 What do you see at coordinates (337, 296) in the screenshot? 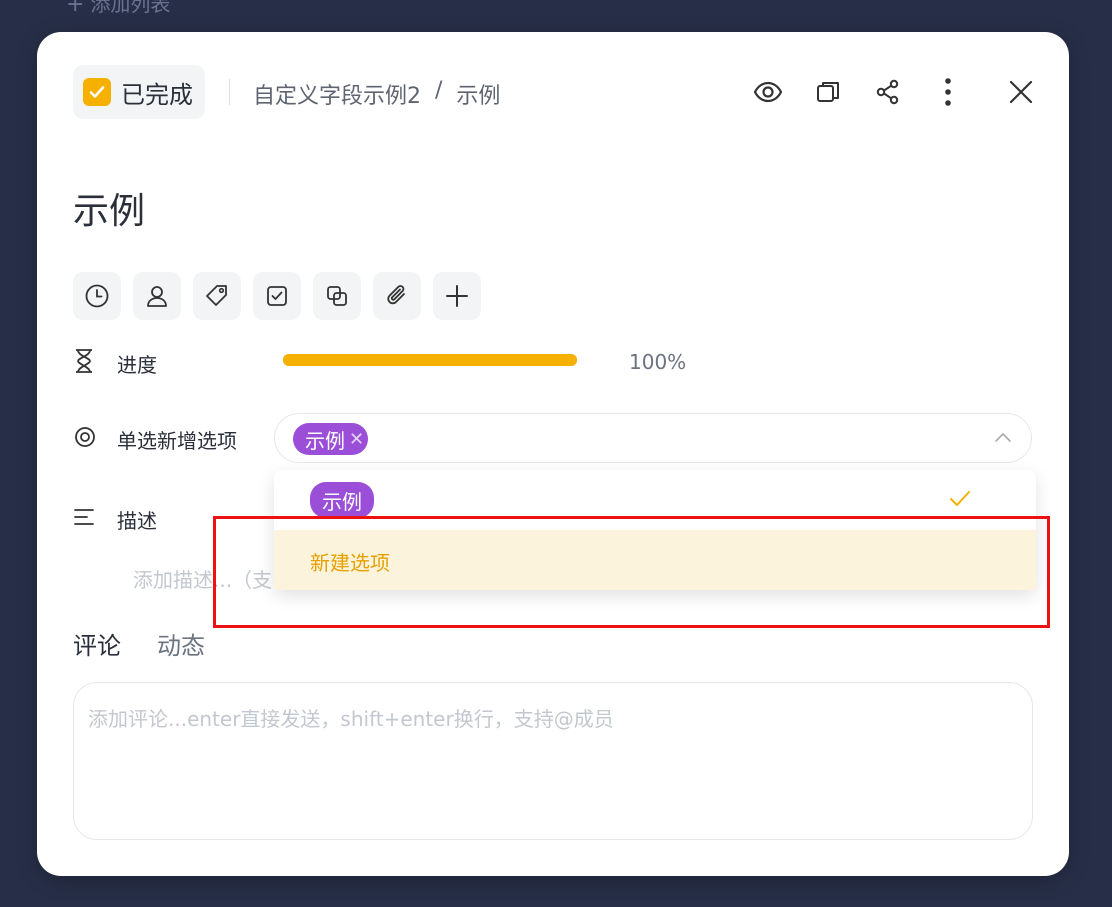
I see `subtask-icon` at bounding box center [337, 296].